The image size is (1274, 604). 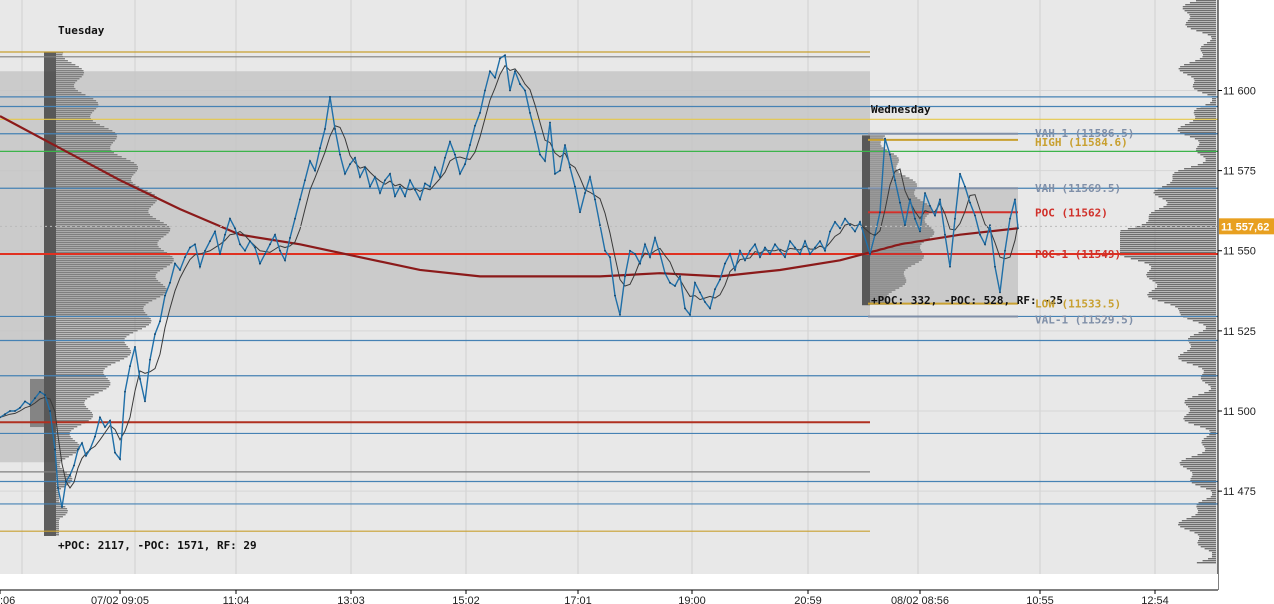 What do you see at coordinates (866, 220) in the screenshot?
I see `wednesday-tpo-letters` at bounding box center [866, 220].